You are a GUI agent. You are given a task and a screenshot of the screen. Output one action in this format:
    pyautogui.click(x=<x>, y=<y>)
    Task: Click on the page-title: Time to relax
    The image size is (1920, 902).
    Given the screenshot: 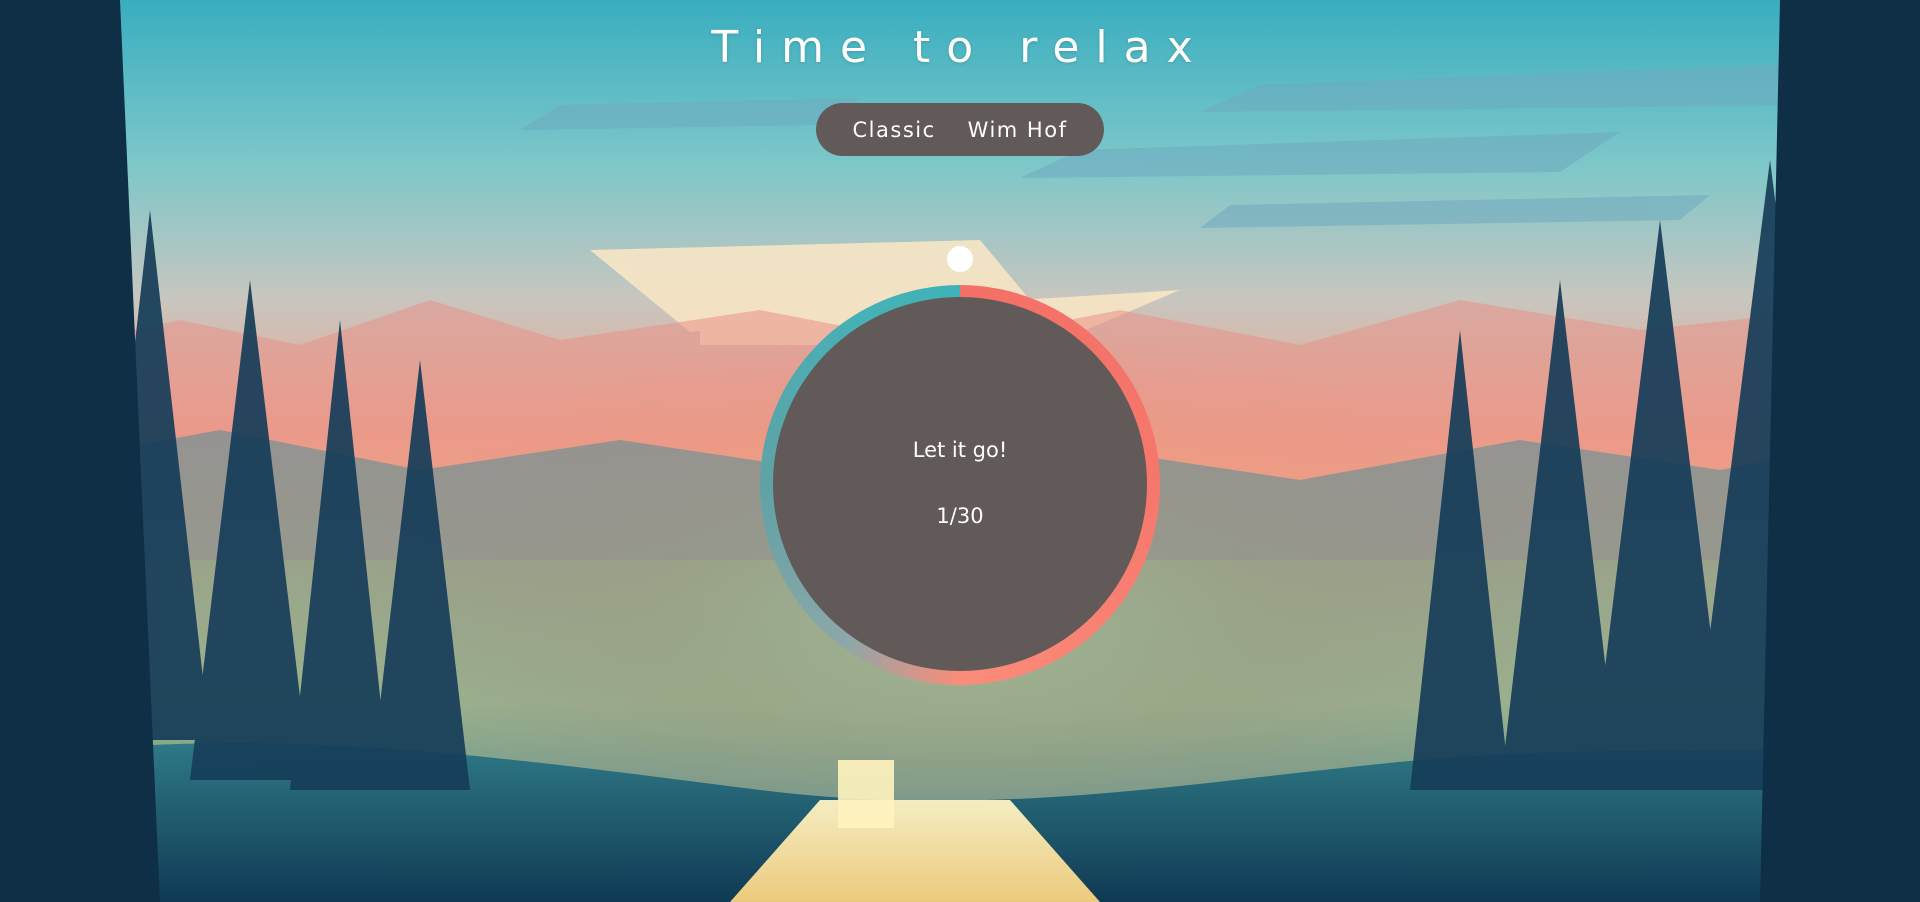 What is the action you would take?
    pyautogui.click(x=960, y=47)
    